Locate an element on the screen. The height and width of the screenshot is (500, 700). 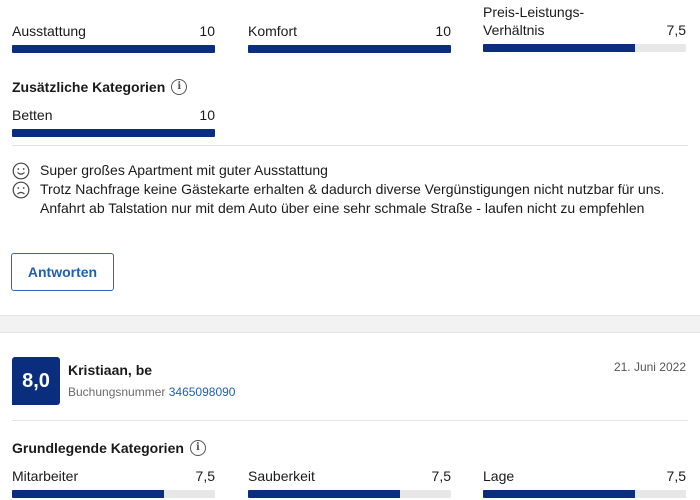
basic-categories-label: Grundlegende Kategorien is located at coordinates (98, 448).